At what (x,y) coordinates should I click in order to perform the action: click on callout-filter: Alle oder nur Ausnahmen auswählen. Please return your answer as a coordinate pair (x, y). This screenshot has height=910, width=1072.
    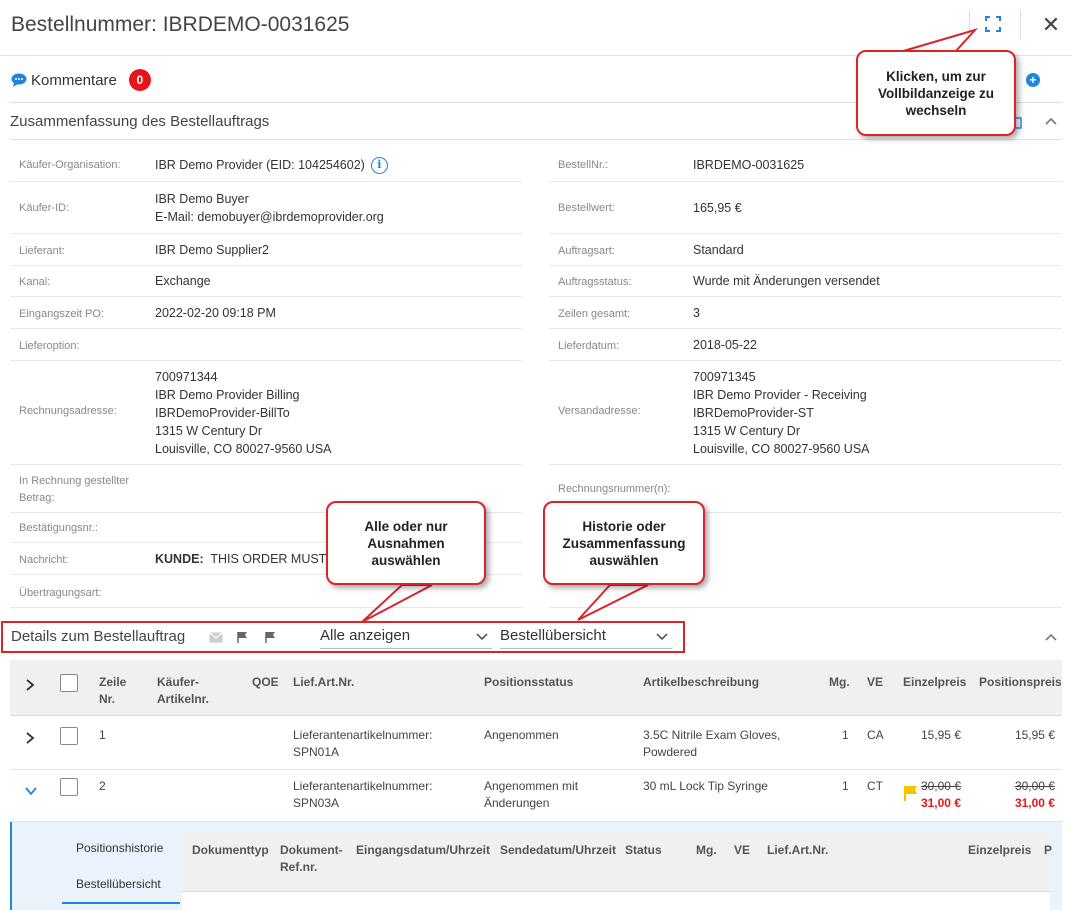
    Looking at the image, I should click on (406, 543).